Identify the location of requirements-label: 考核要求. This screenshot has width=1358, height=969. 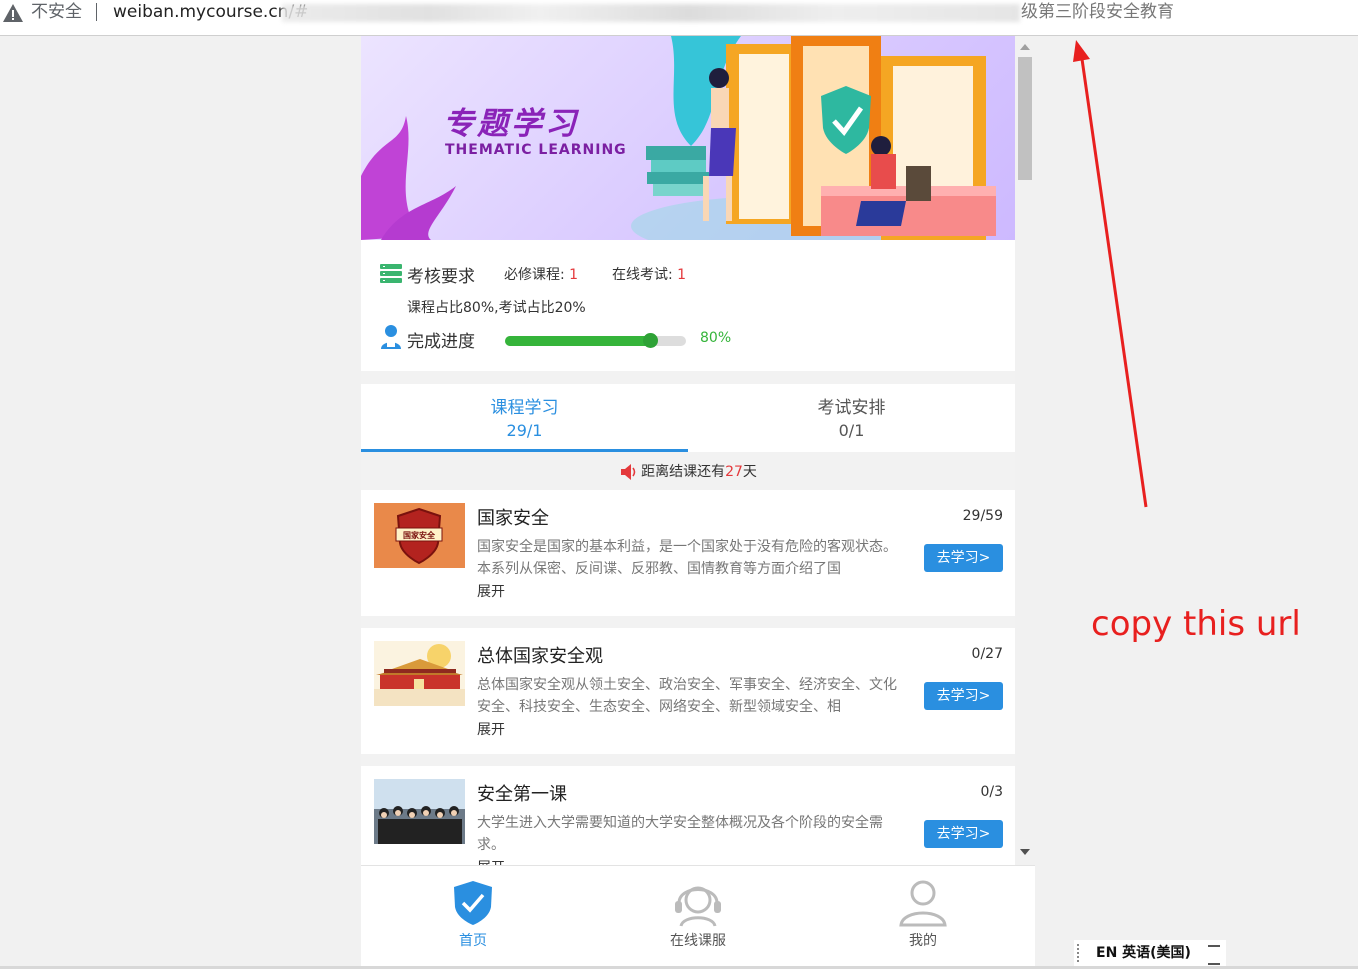
(441, 277).